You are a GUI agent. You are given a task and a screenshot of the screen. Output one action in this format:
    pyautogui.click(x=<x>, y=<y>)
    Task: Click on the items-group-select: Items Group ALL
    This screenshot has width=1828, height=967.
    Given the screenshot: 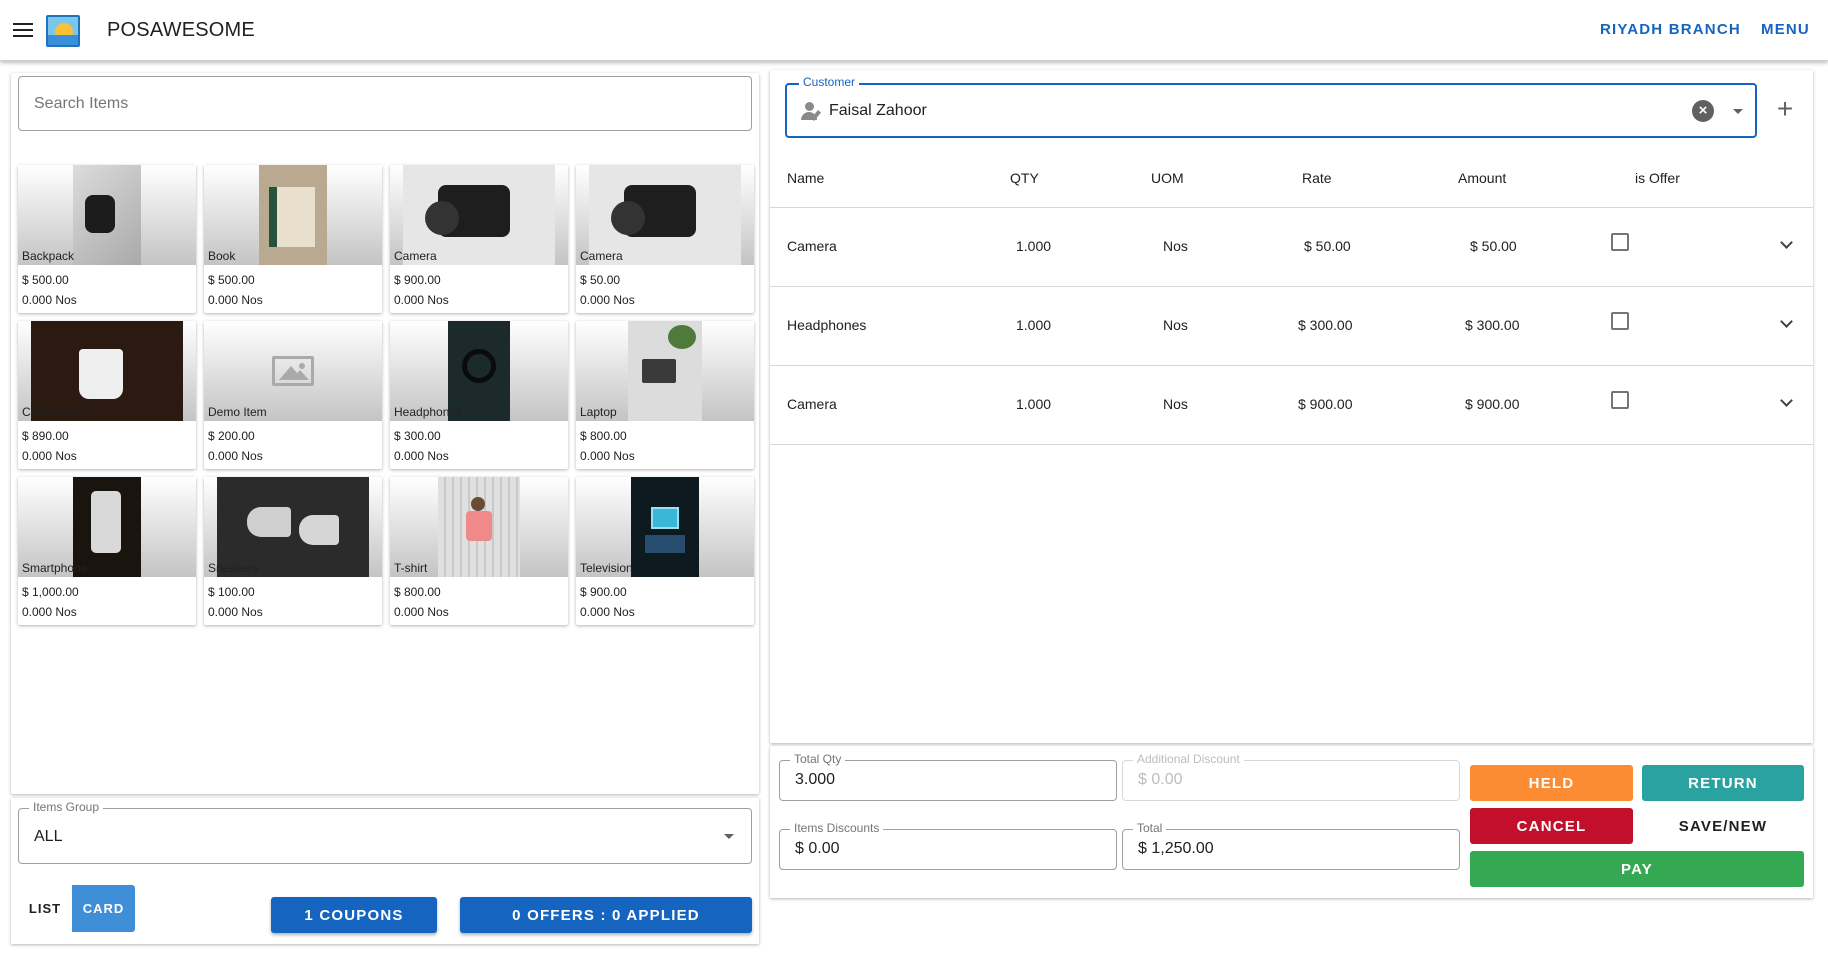 What is the action you would take?
    pyautogui.click(x=385, y=832)
    